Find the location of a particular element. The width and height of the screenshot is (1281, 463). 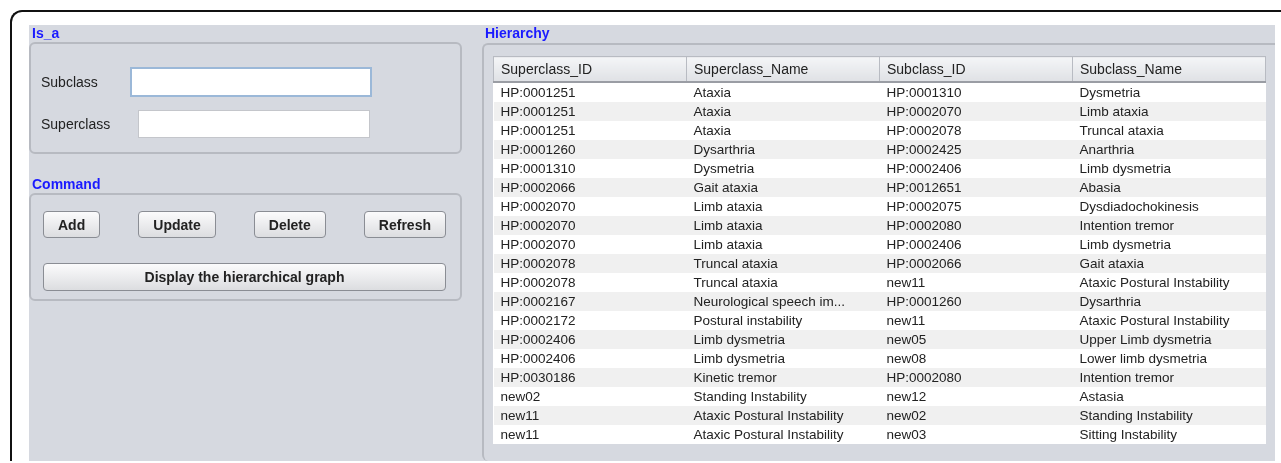

group-title: Command is located at coordinates (66, 184).